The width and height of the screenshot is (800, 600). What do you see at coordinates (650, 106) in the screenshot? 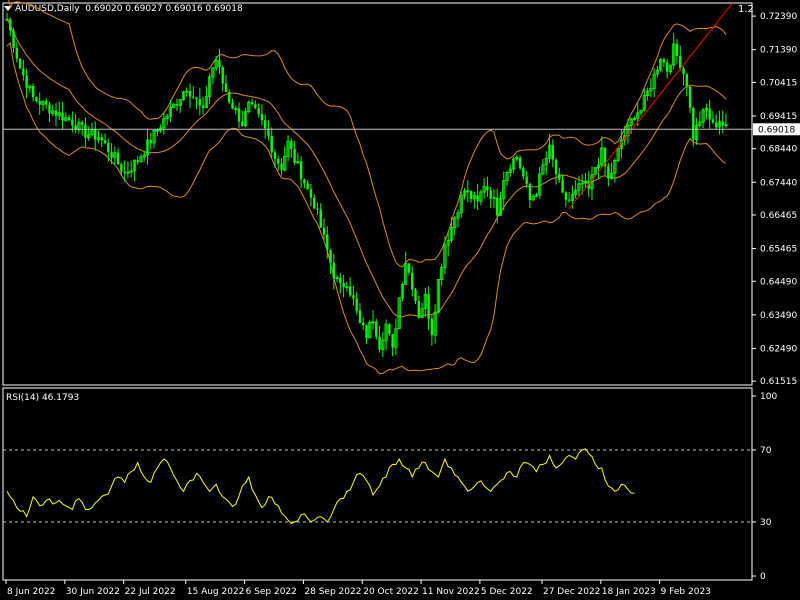
I see `trend-line` at bounding box center [650, 106].